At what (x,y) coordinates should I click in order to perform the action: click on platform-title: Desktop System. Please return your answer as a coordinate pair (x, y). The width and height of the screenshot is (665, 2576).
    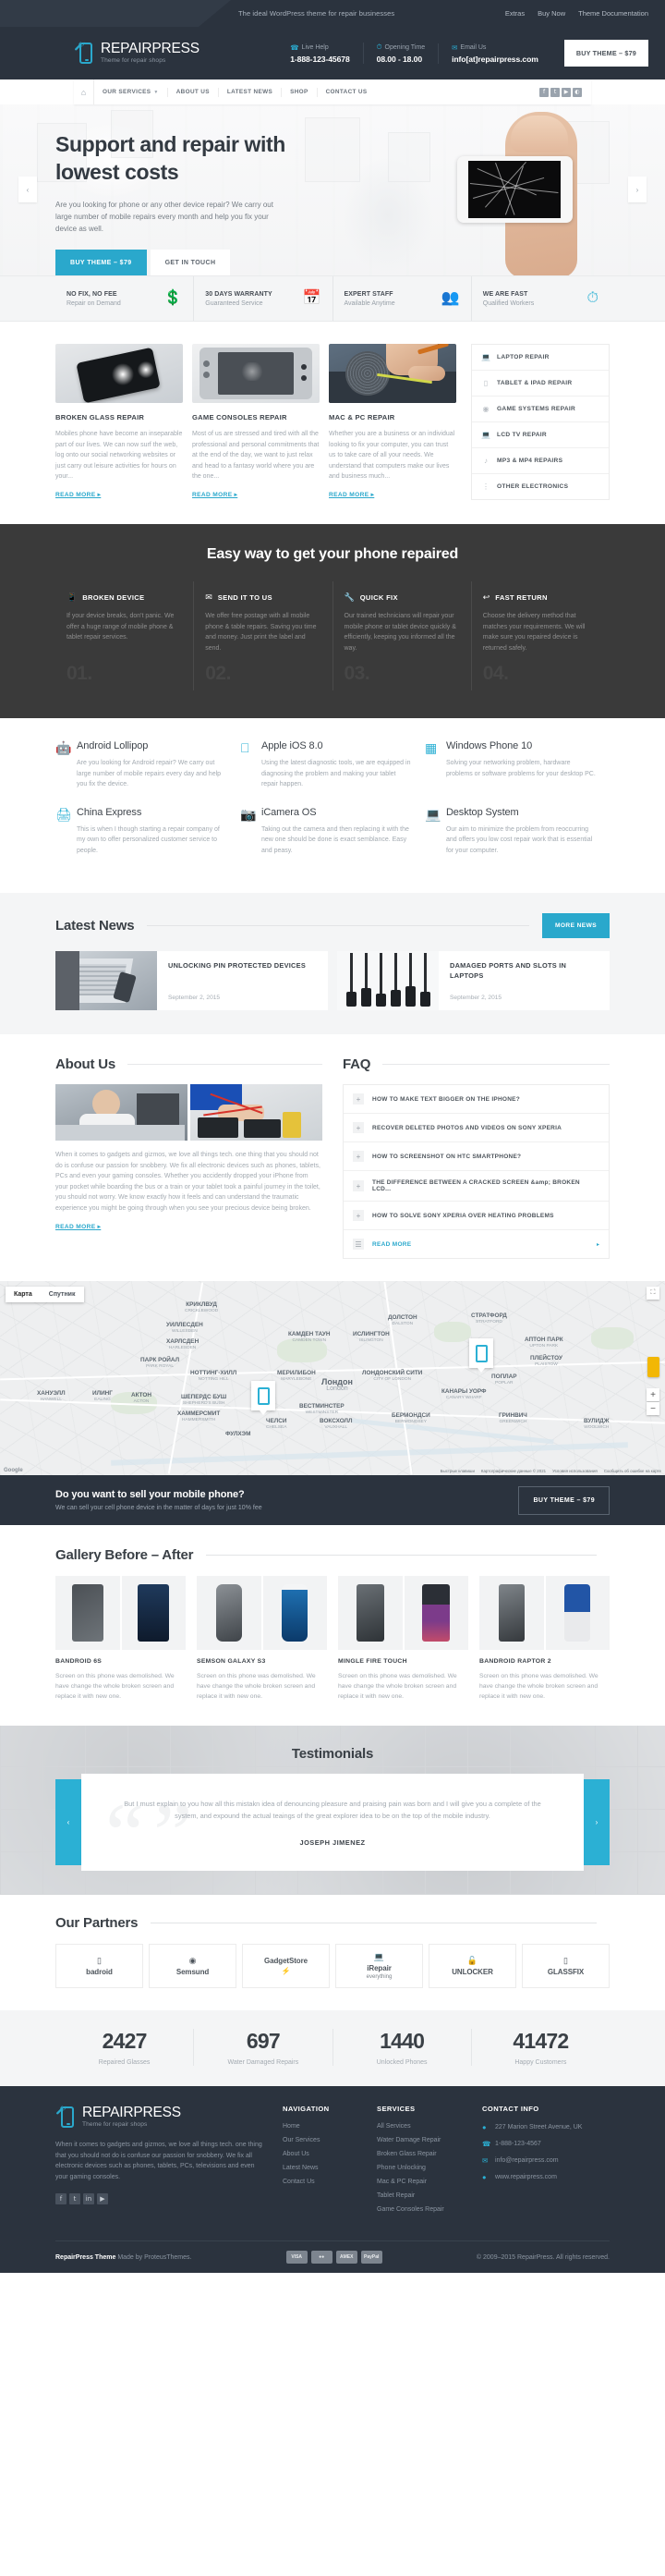
    Looking at the image, I should click on (482, 812).